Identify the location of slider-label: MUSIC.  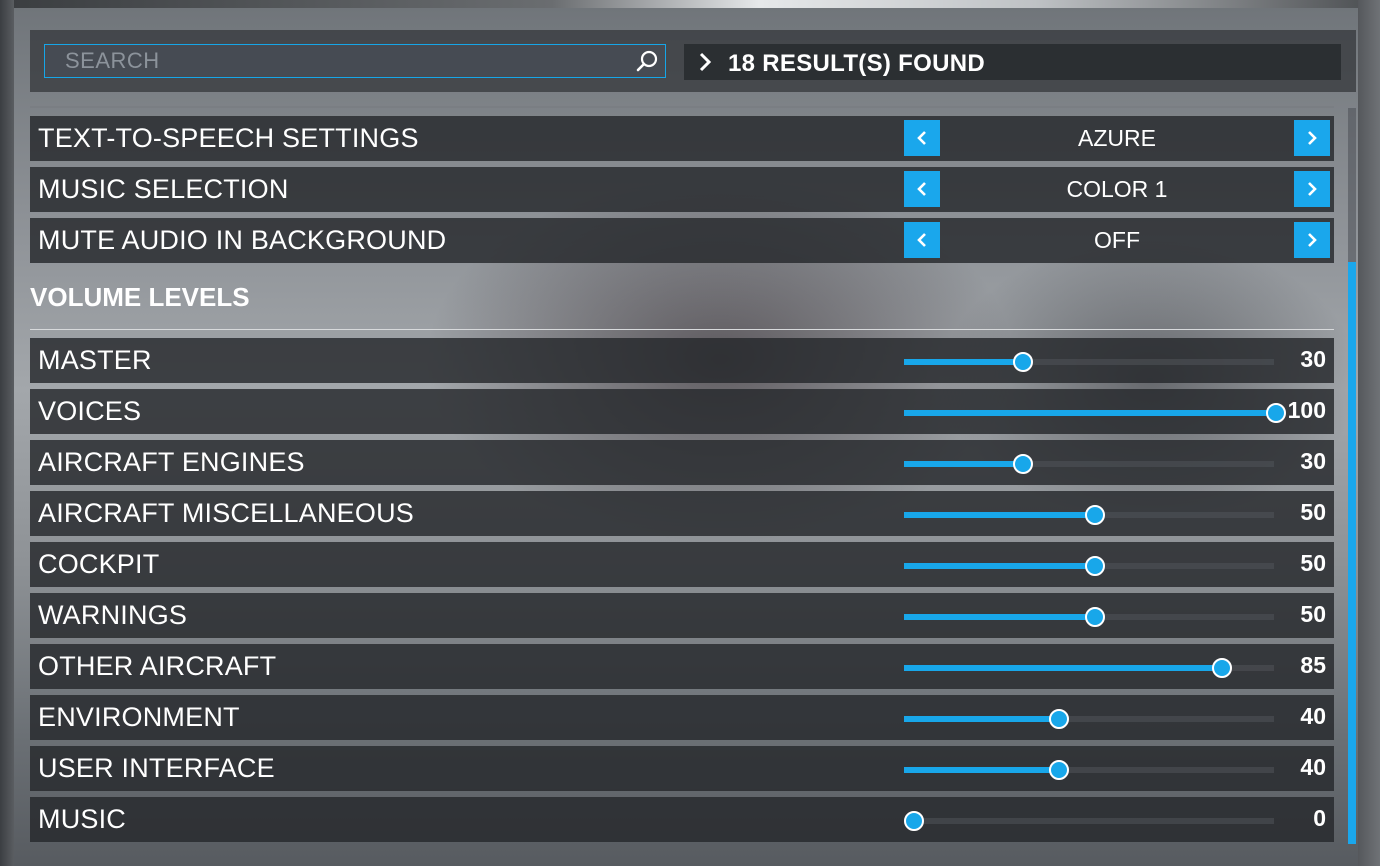
(82, 819).